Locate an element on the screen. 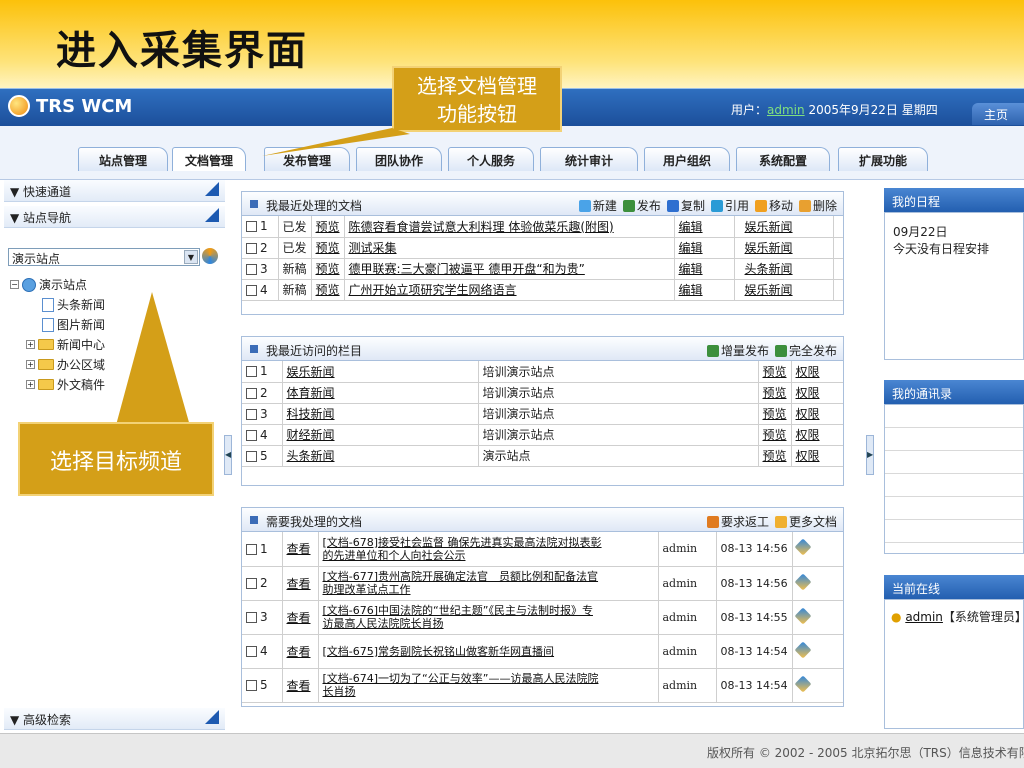 The image size is (1024, 768). tab-system-config: 系统配置 is located at coordinates (783, 159).